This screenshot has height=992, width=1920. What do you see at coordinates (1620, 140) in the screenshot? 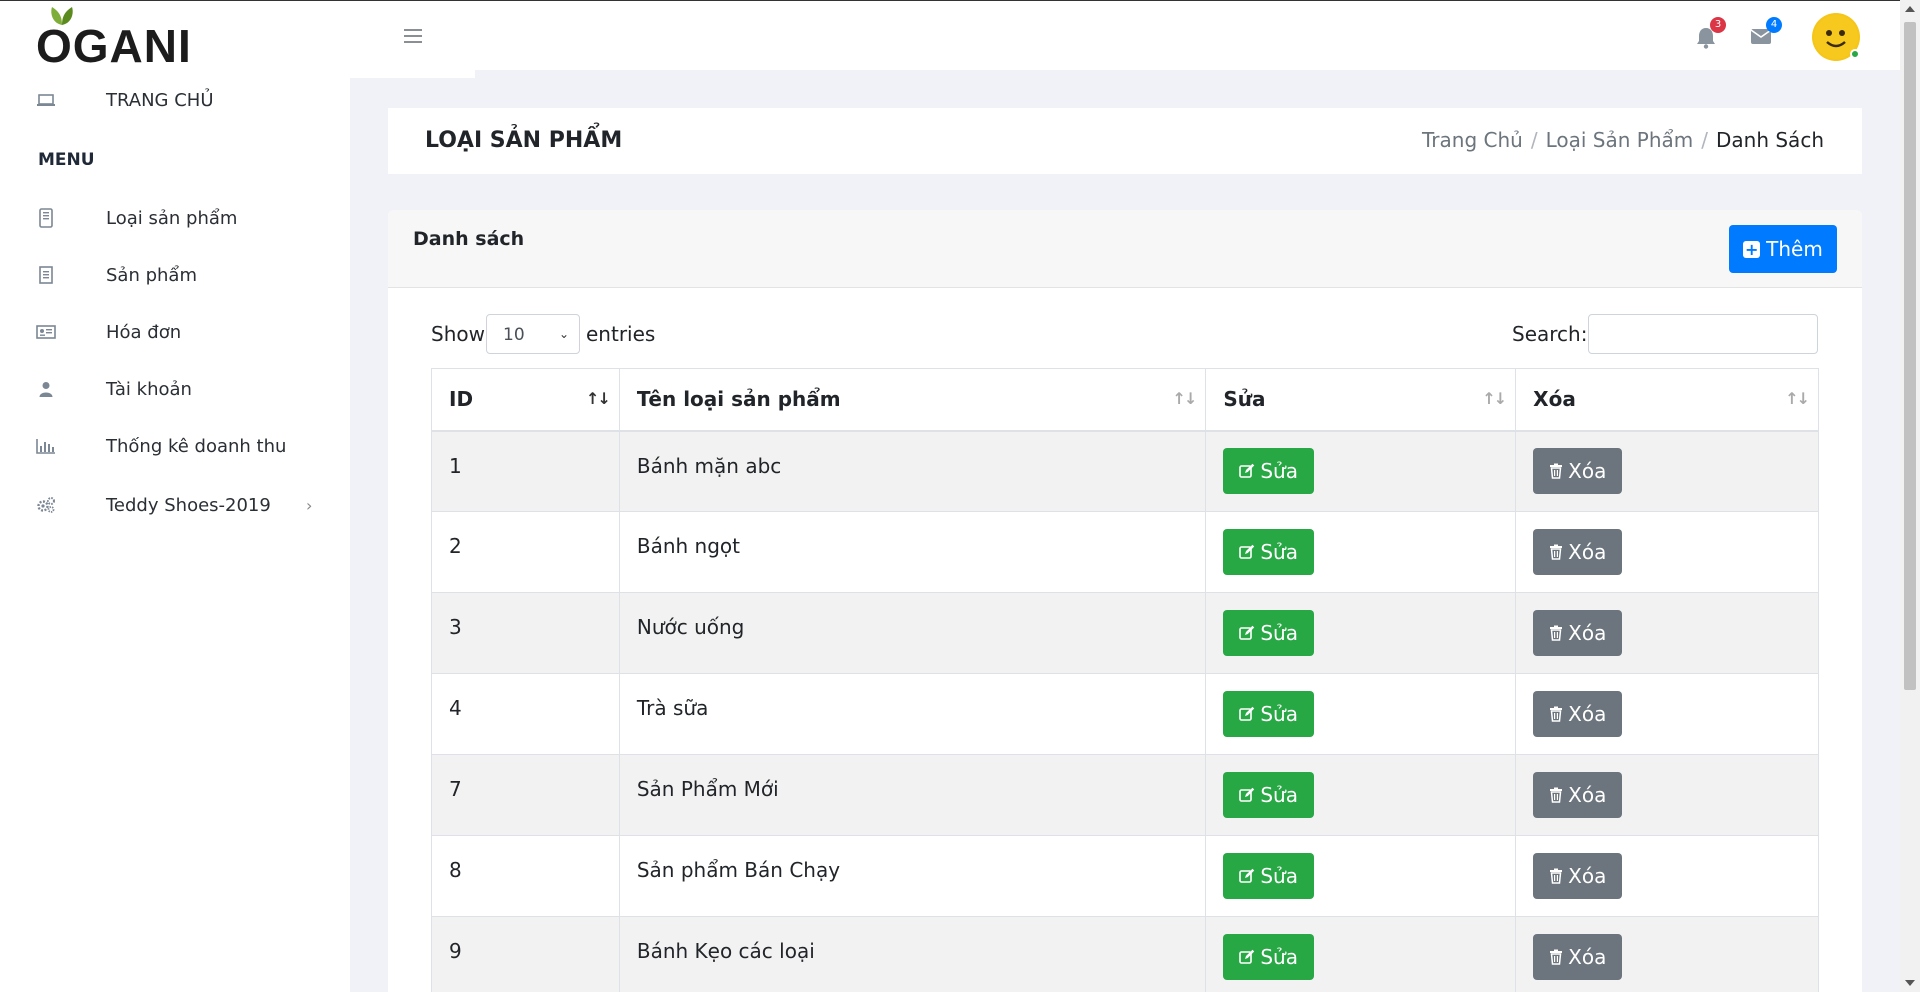
I see `breadcrumb-link-product-types: Loại Sản Phẩm` at bounding box center [1620, 140].